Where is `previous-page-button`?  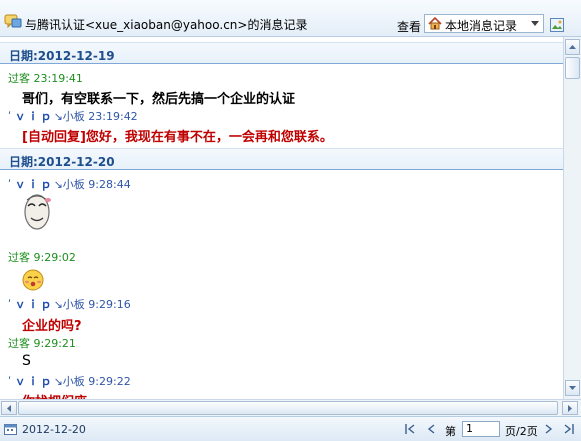
previous-page-button is located at coordinates (431, 429).